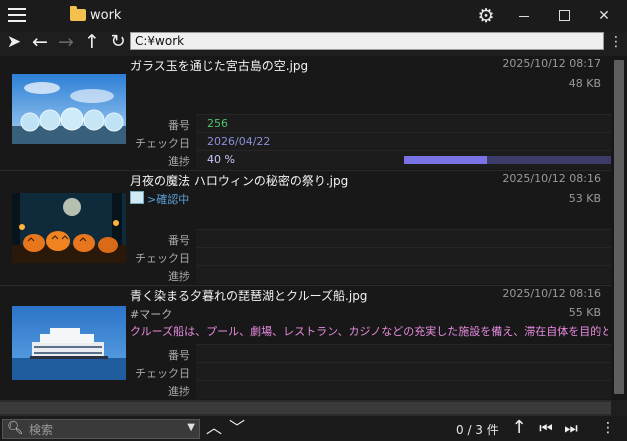  I want to click on file-name: 月夜の魔法 ハロウィンの秘密の祭り.jpg, so click(239, 181).